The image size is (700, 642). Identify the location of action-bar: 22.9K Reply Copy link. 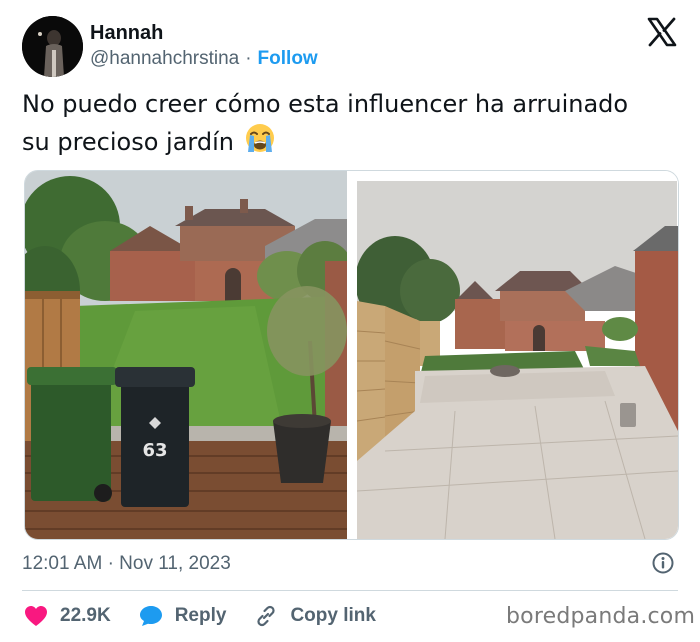
(214, 616).